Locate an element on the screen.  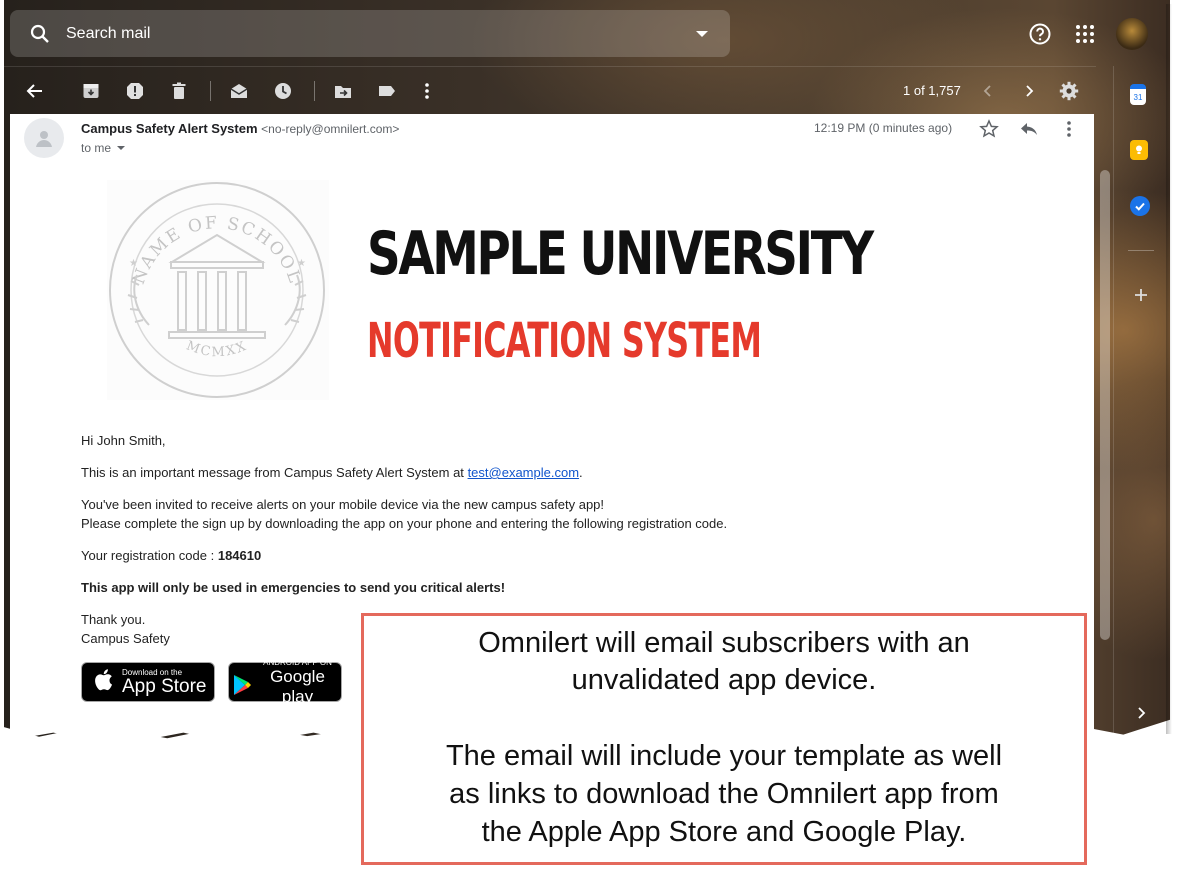
app-store-badge: Download on the App Store is located at coordinates (148, 682).